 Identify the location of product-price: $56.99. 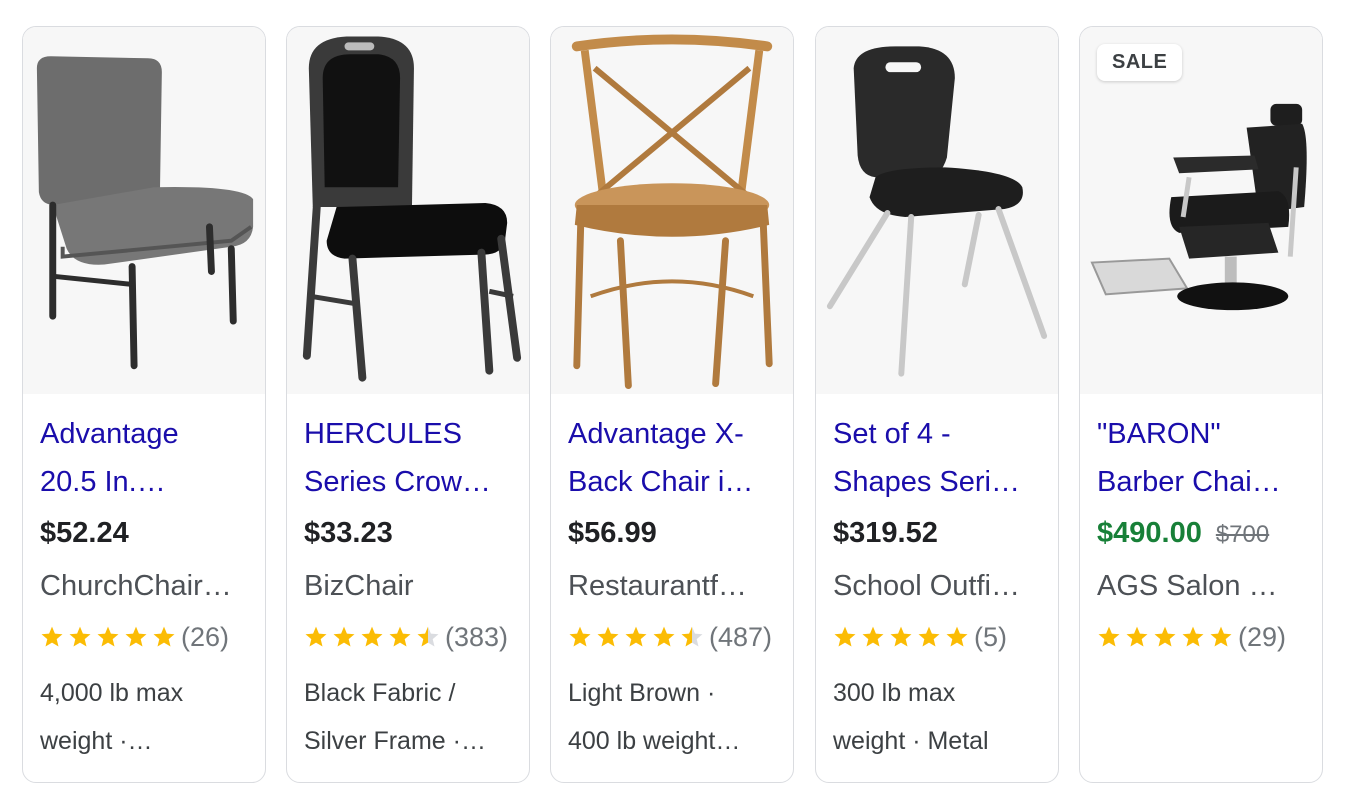
(612, 533).